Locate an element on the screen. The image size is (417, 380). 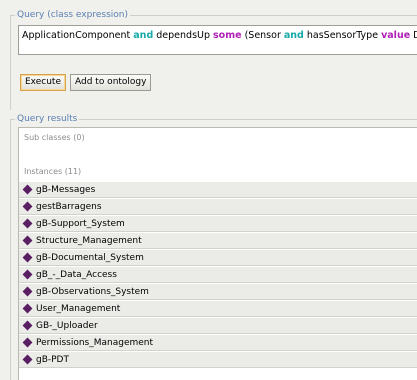
instance-name: gB-Support_System is located at coordinates (80, 223).